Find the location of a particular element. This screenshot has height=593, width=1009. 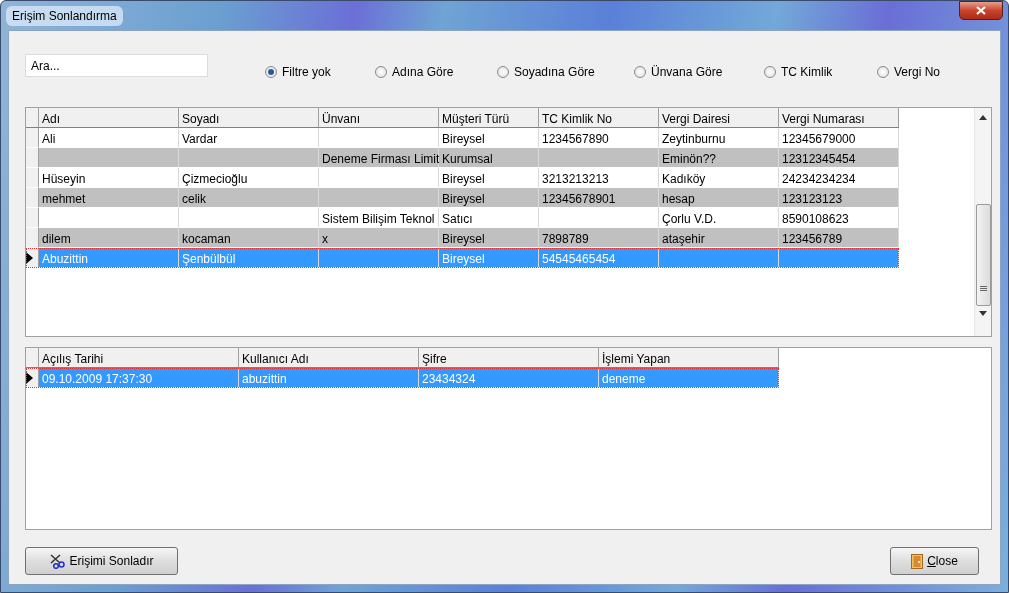

table-cell: Abuzittin is located at coordinates (109, 258).